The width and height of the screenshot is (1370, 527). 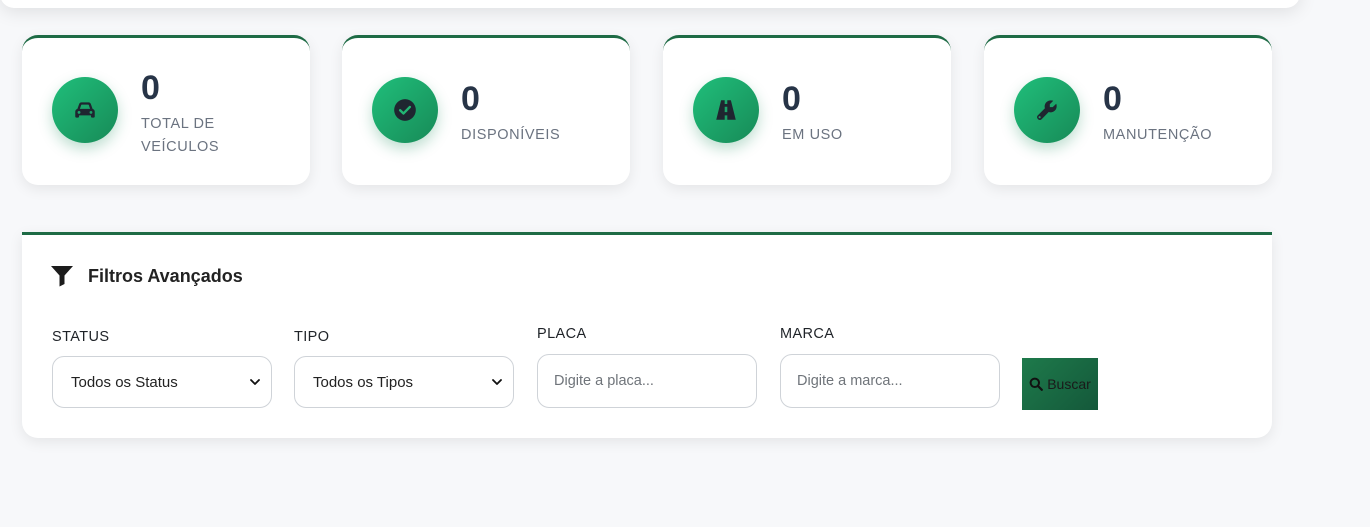 What do you see at coordinates (165, 275) in the screenshot?
I see `filters-title-text: Filtros Avançados` at bounding box center [165, 275].